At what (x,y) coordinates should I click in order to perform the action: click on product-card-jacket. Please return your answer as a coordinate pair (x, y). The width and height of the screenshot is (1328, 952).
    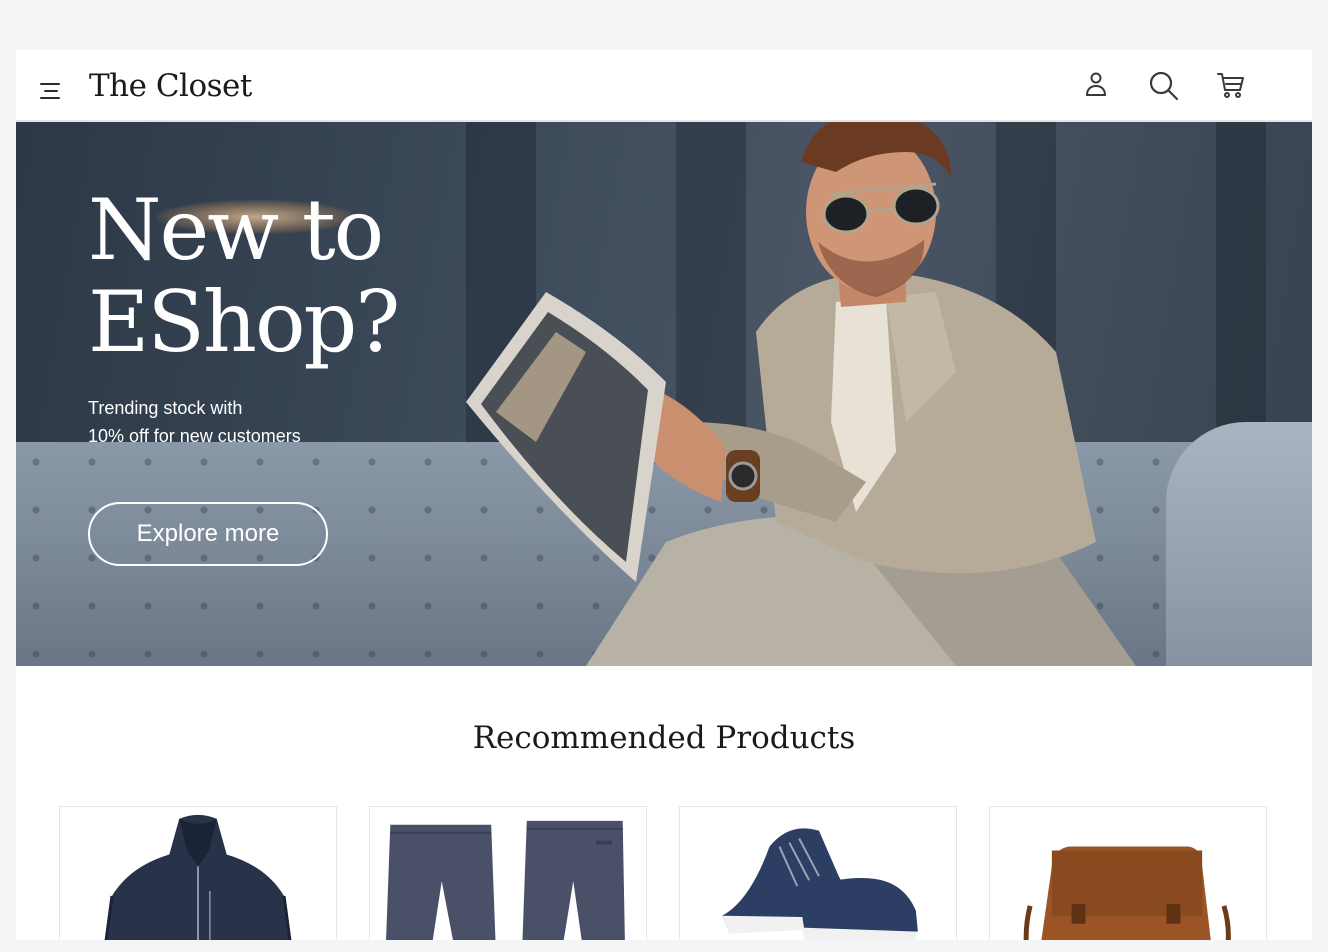
    Looking at the image, I should click on (198, 873).